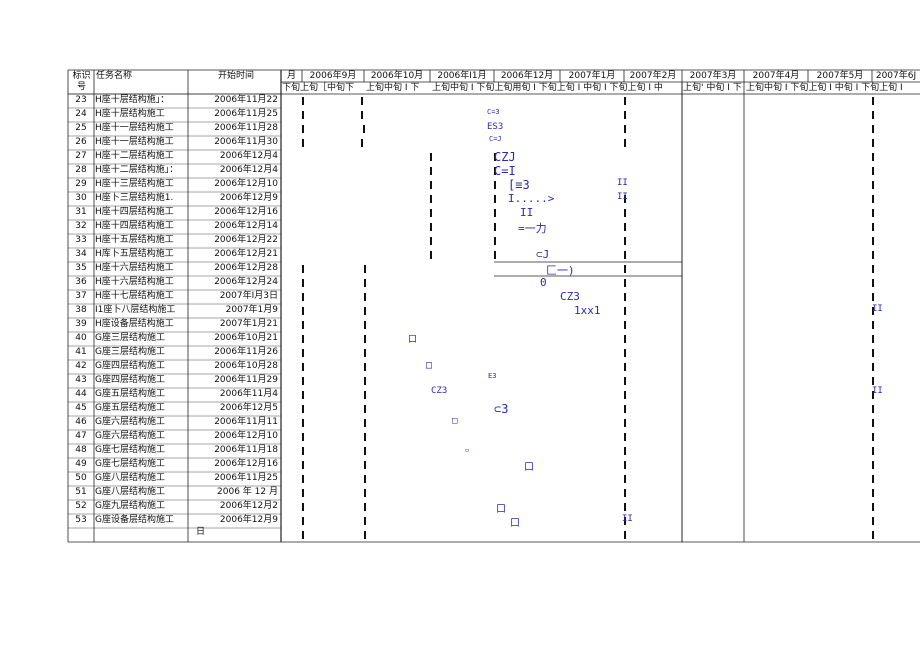 This screenshot has height=651, width=920. What do you see at coordinates (246, 268) in the screenshot?
I see `task-start: 2006年12月28` at bounding box center [246, 268].